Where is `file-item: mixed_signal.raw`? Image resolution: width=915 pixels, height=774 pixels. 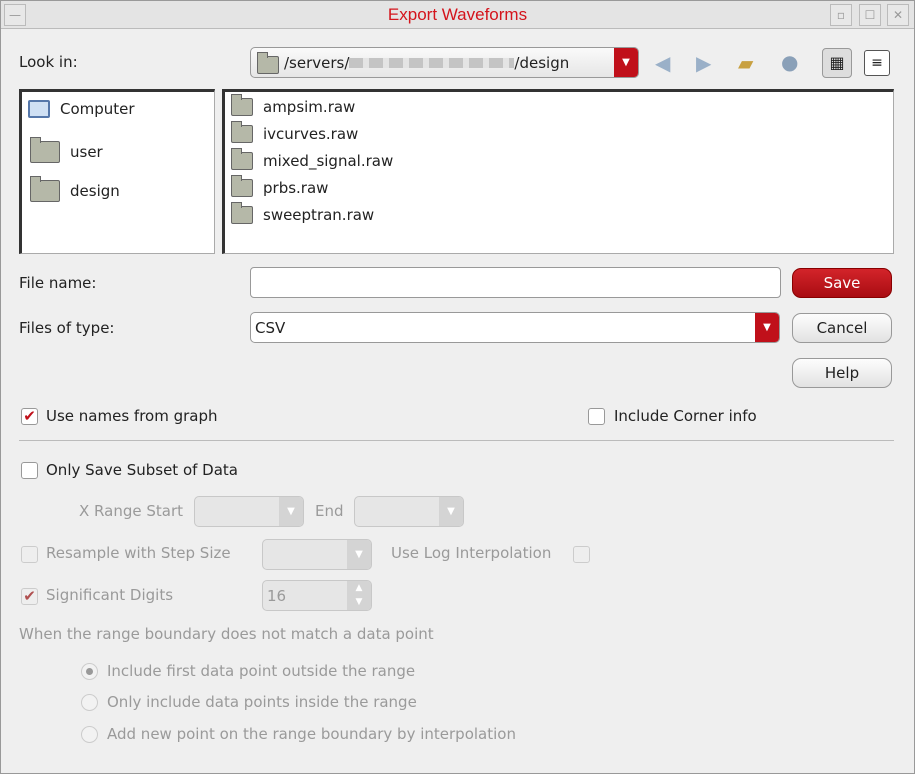
file-item: mixed_signal.raw is located at coordinates (312, 159).